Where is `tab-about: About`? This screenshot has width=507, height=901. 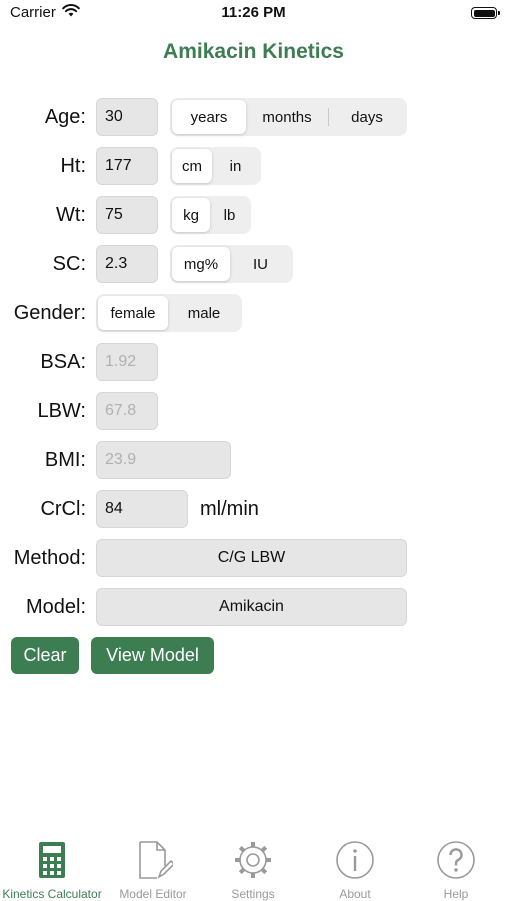
tab-about: About is located at coordinates (355, 870).